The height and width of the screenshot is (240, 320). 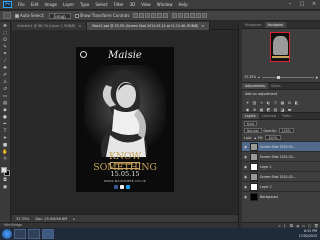 What do you see at coordinates (154, 15) in the screenshot?
I see `align-left-icon` at bounding box center [154, 15].